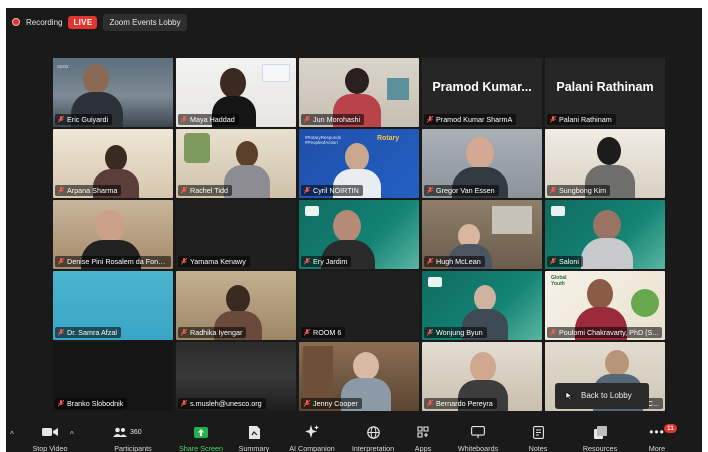 The height and width of the screenshot is (452, 708). Describe the element at coordinates (214, 261) in the screenshot. I see `tile-name-label: Yamama Kenawy` at that location.